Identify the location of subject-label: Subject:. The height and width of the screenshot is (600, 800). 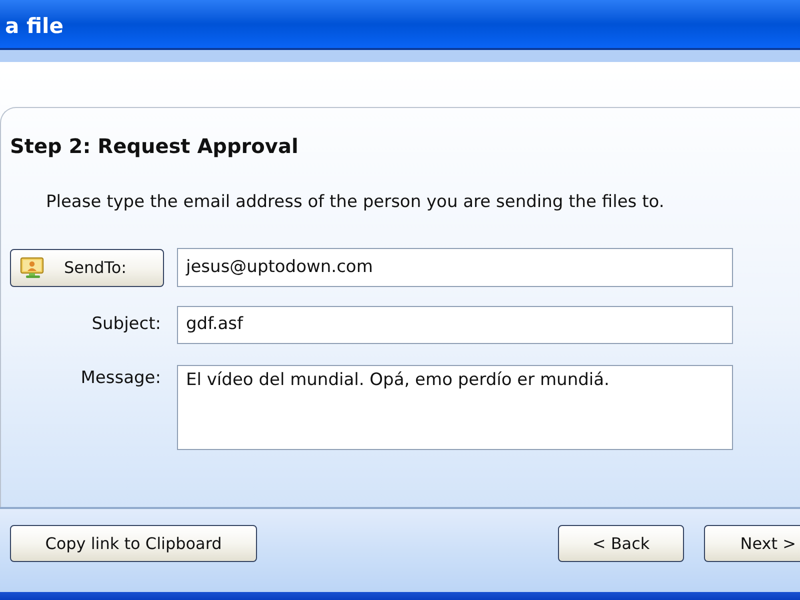
(125, 324).